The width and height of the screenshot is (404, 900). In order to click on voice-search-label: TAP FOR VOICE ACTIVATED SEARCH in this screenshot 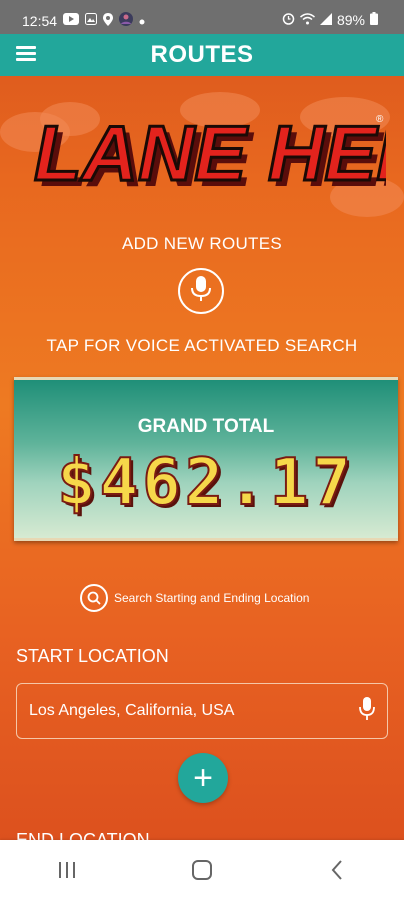, I will do `click(202, 345)`.